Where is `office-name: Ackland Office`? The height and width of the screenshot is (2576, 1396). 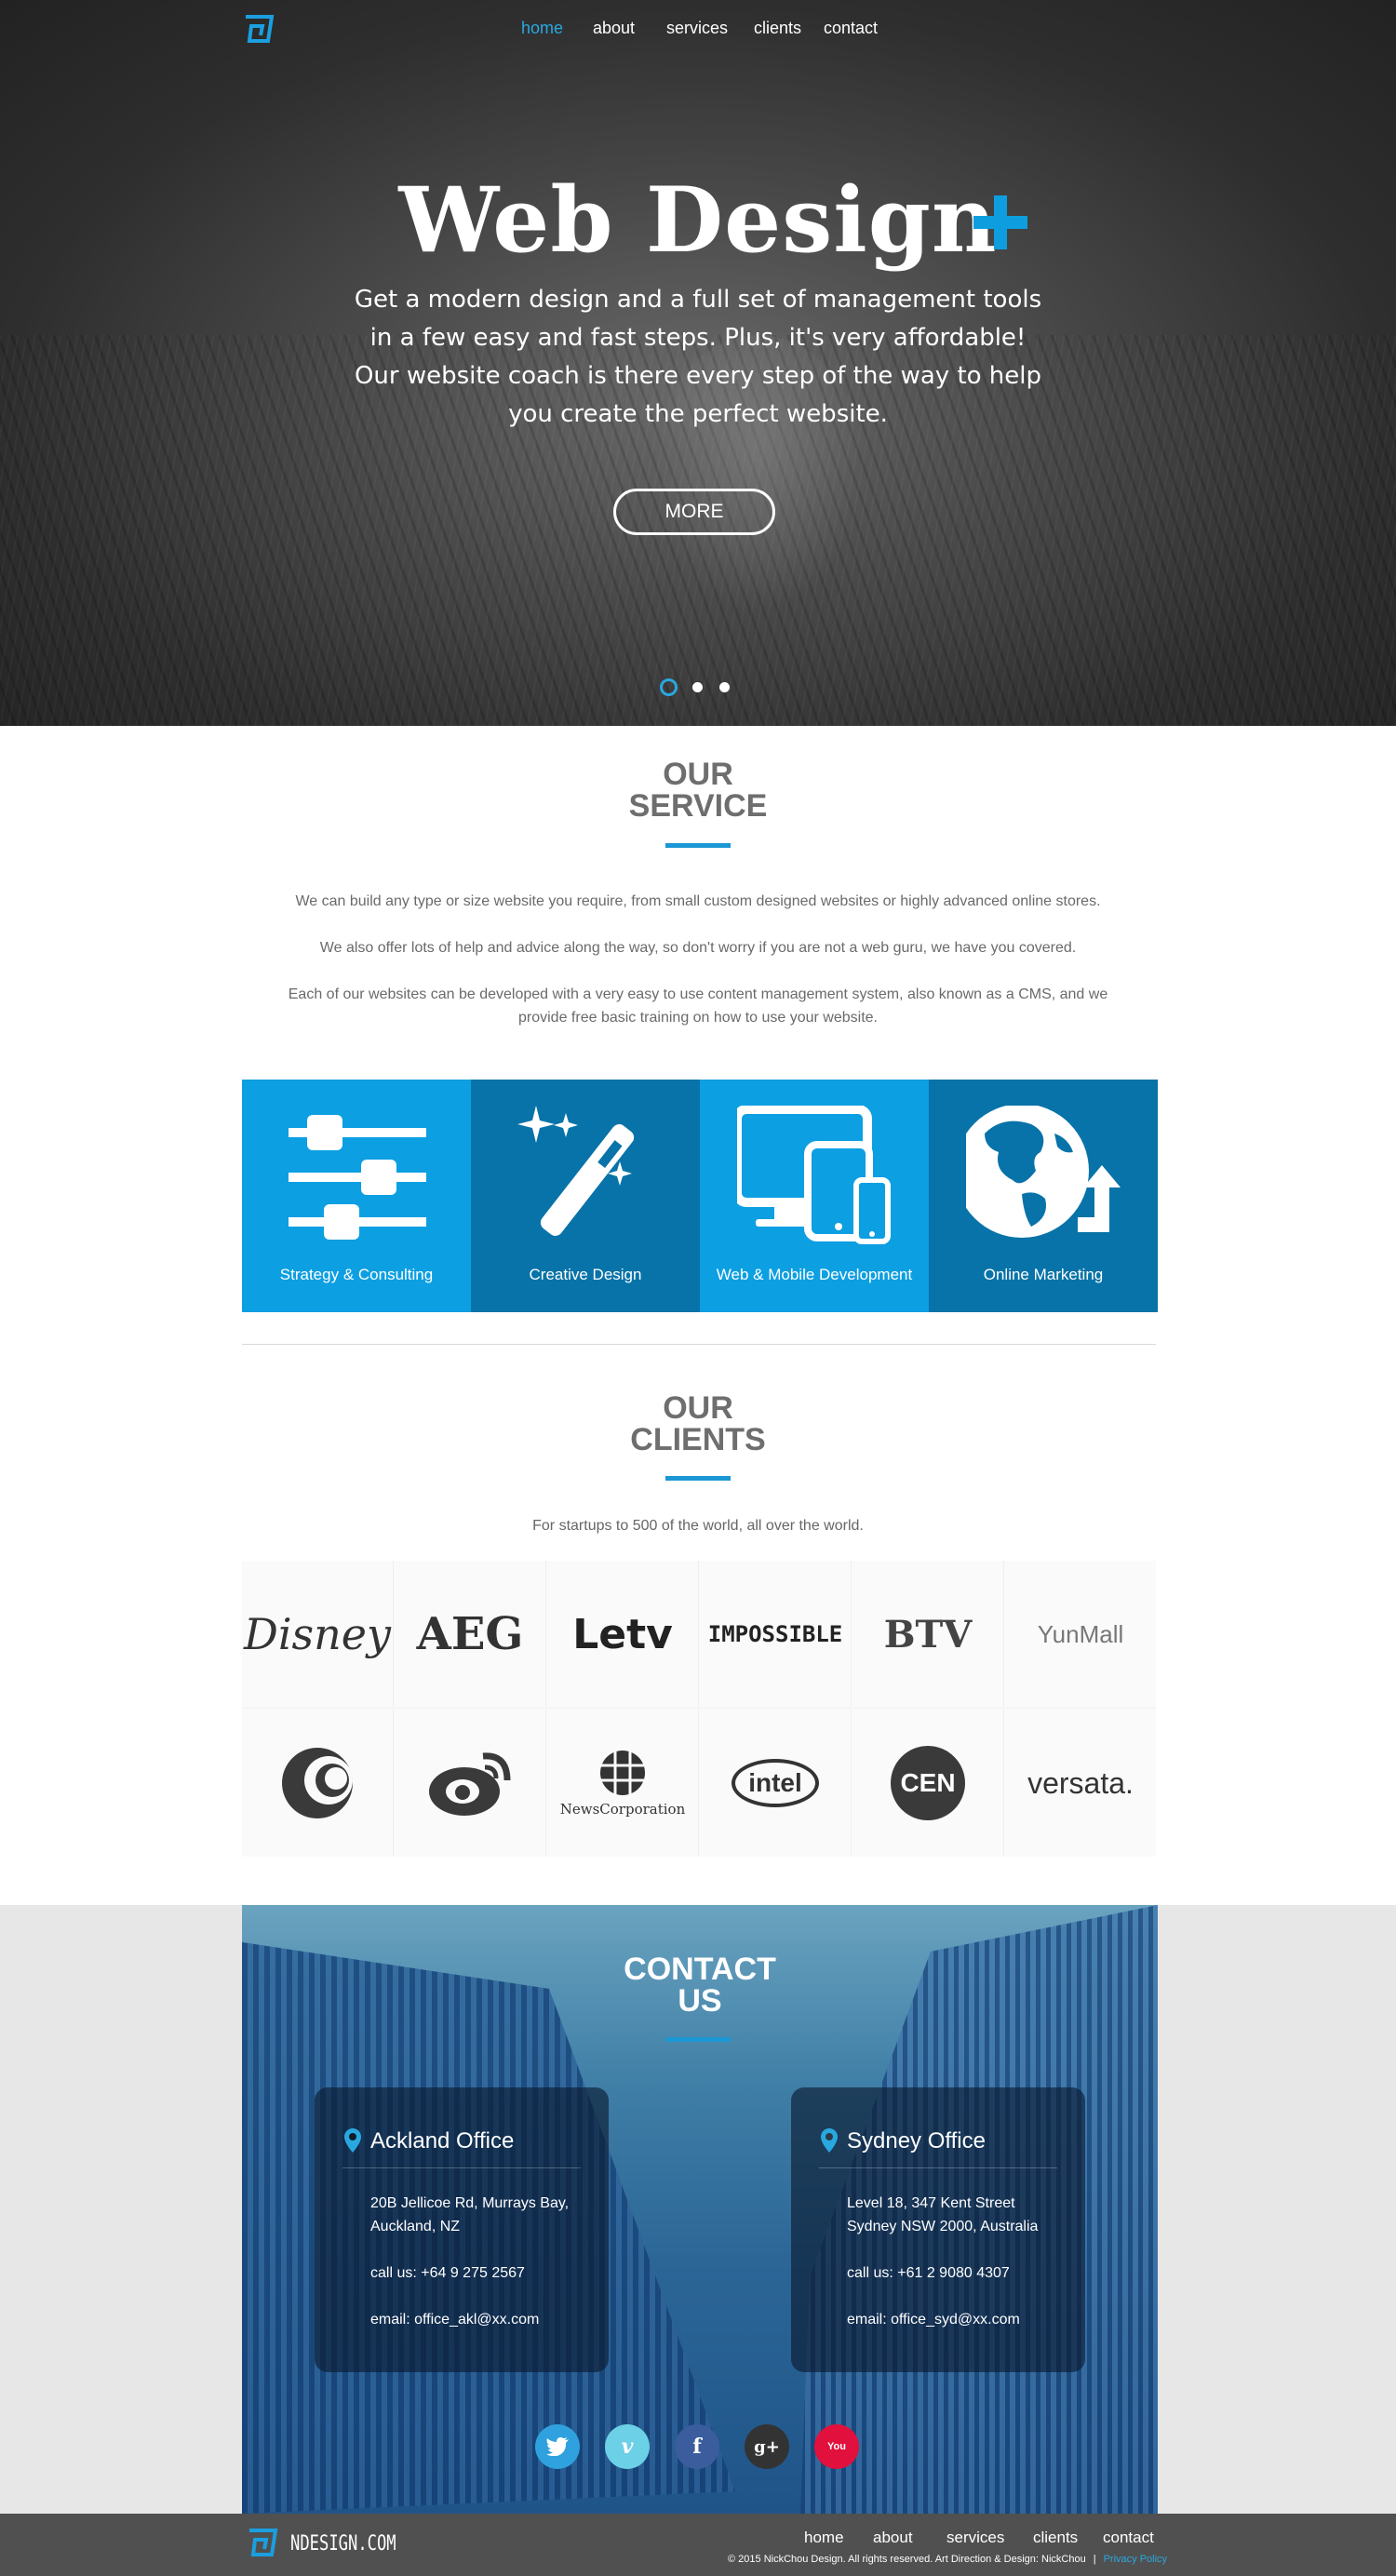
office-name: Ackland Office is located at coordinates (442, 2140).